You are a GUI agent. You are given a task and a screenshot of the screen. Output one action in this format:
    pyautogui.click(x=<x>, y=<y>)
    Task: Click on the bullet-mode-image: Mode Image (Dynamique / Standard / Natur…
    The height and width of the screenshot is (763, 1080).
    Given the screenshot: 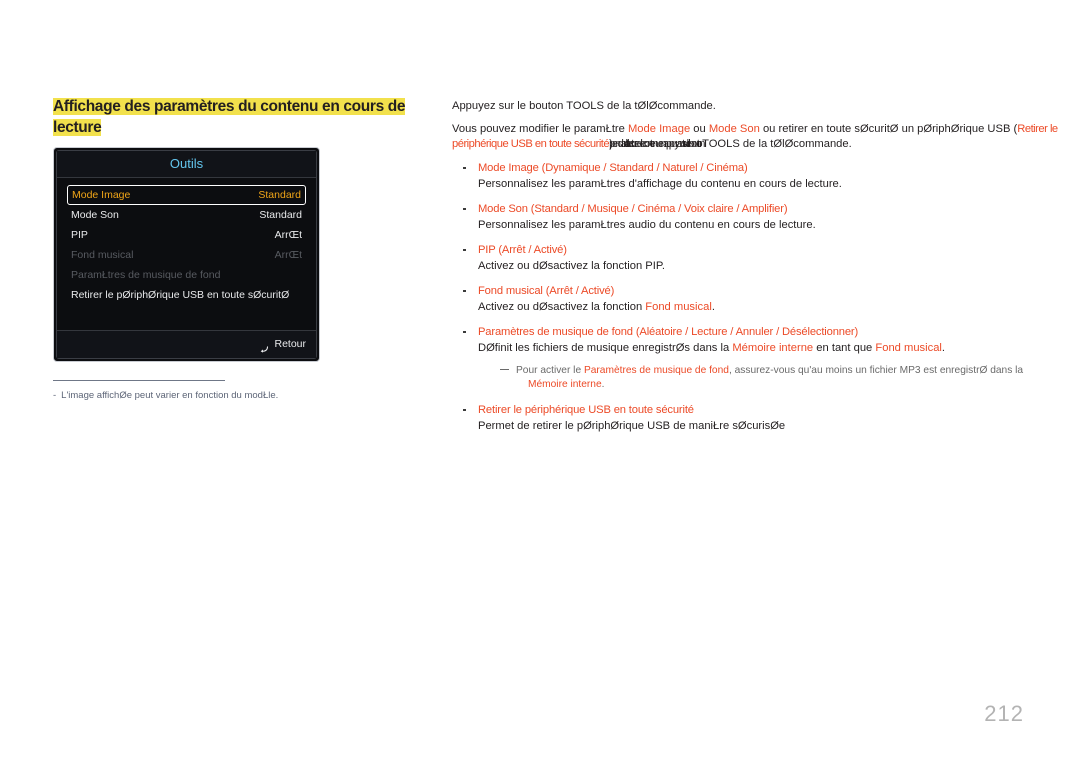 What is the action you would take?
    pyautogui.click(x=763, y=177)
    